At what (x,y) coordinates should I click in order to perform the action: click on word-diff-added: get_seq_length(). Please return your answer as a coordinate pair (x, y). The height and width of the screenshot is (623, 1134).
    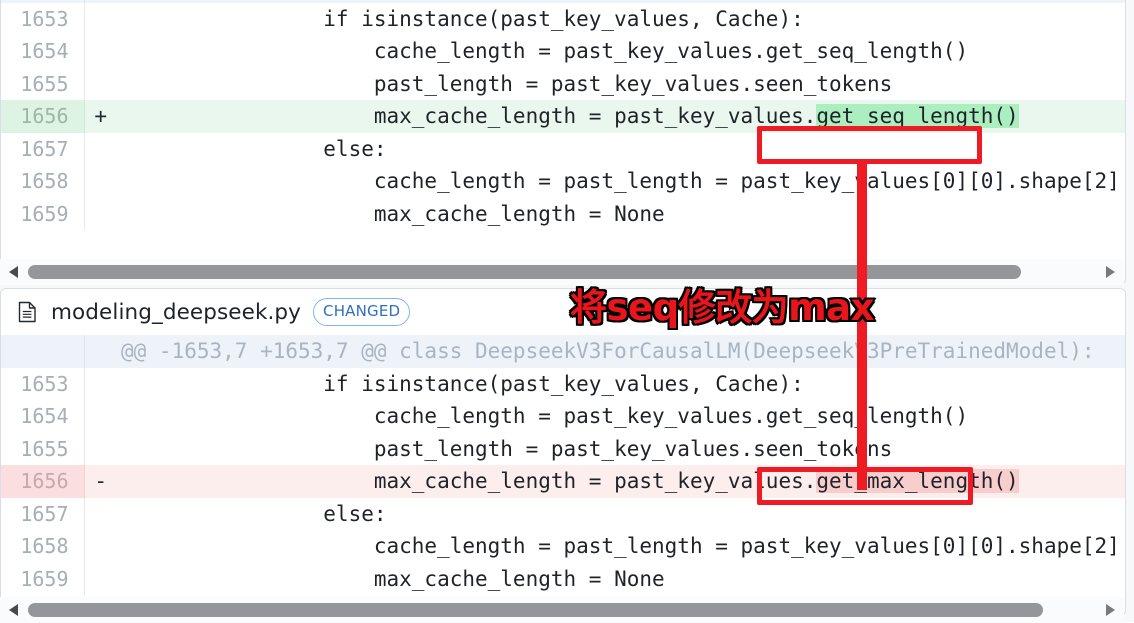
    Looking at the image, I should click on (917, 116).